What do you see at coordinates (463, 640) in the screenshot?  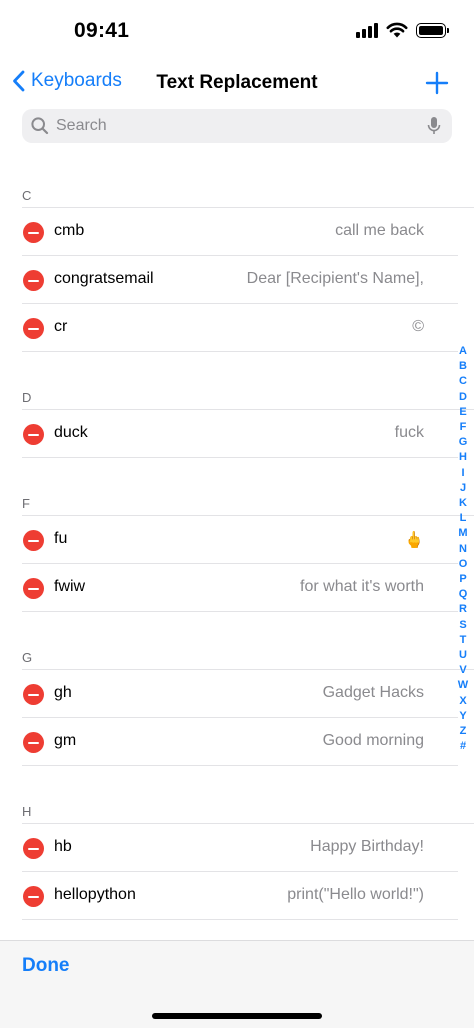 I see `index-letter: T` at bounding box center [463, 640].